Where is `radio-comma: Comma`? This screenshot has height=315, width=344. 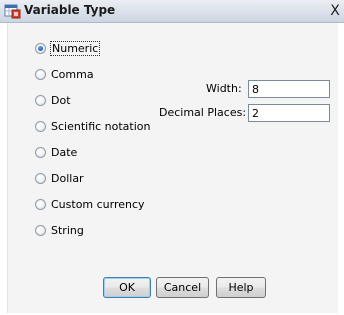 radio-comma: Comma is located at coordinates (64, 74).